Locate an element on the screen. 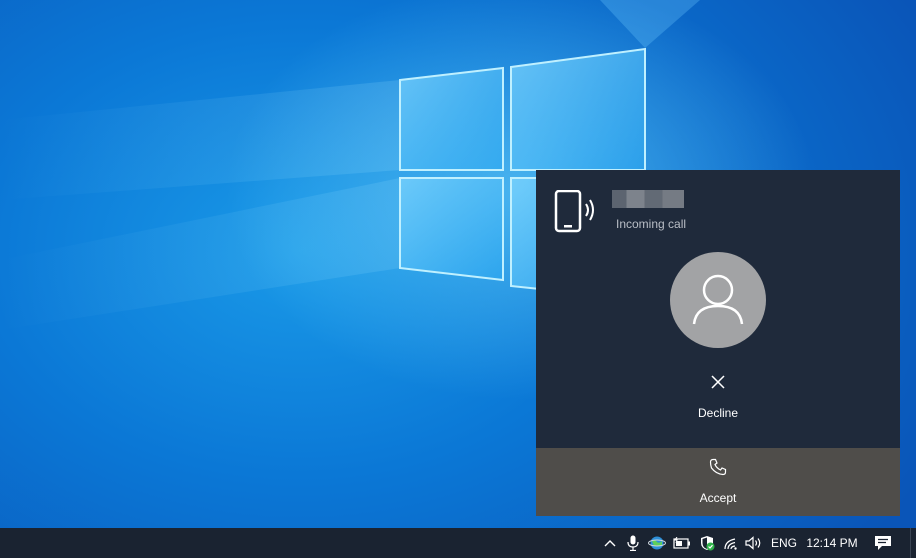 Image resolution: width=916 pixels, height=558 pixels. windows-security-icon is located at coordinates (708, 543).